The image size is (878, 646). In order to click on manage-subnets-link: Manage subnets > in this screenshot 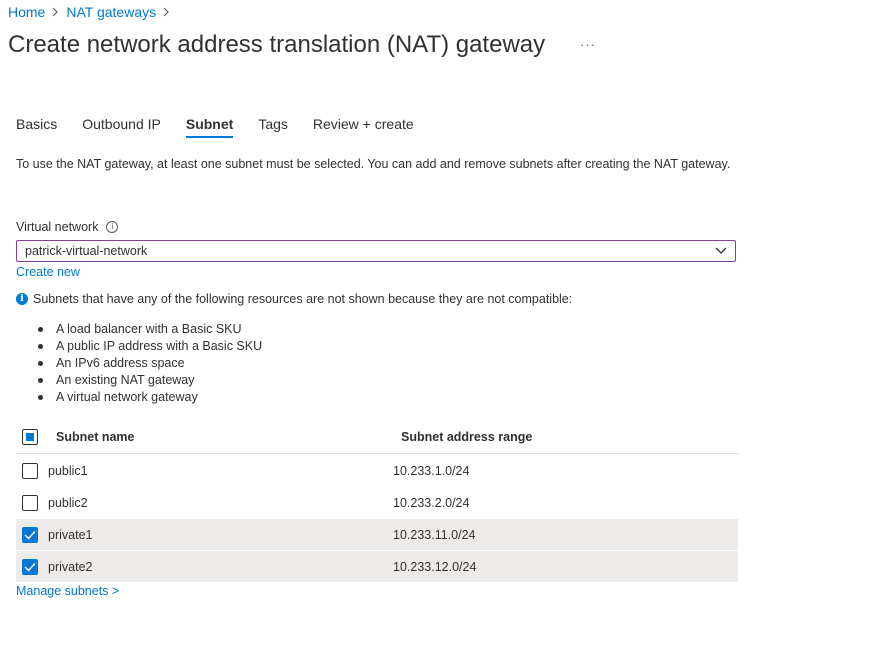, I will do `click(67, 591)`.